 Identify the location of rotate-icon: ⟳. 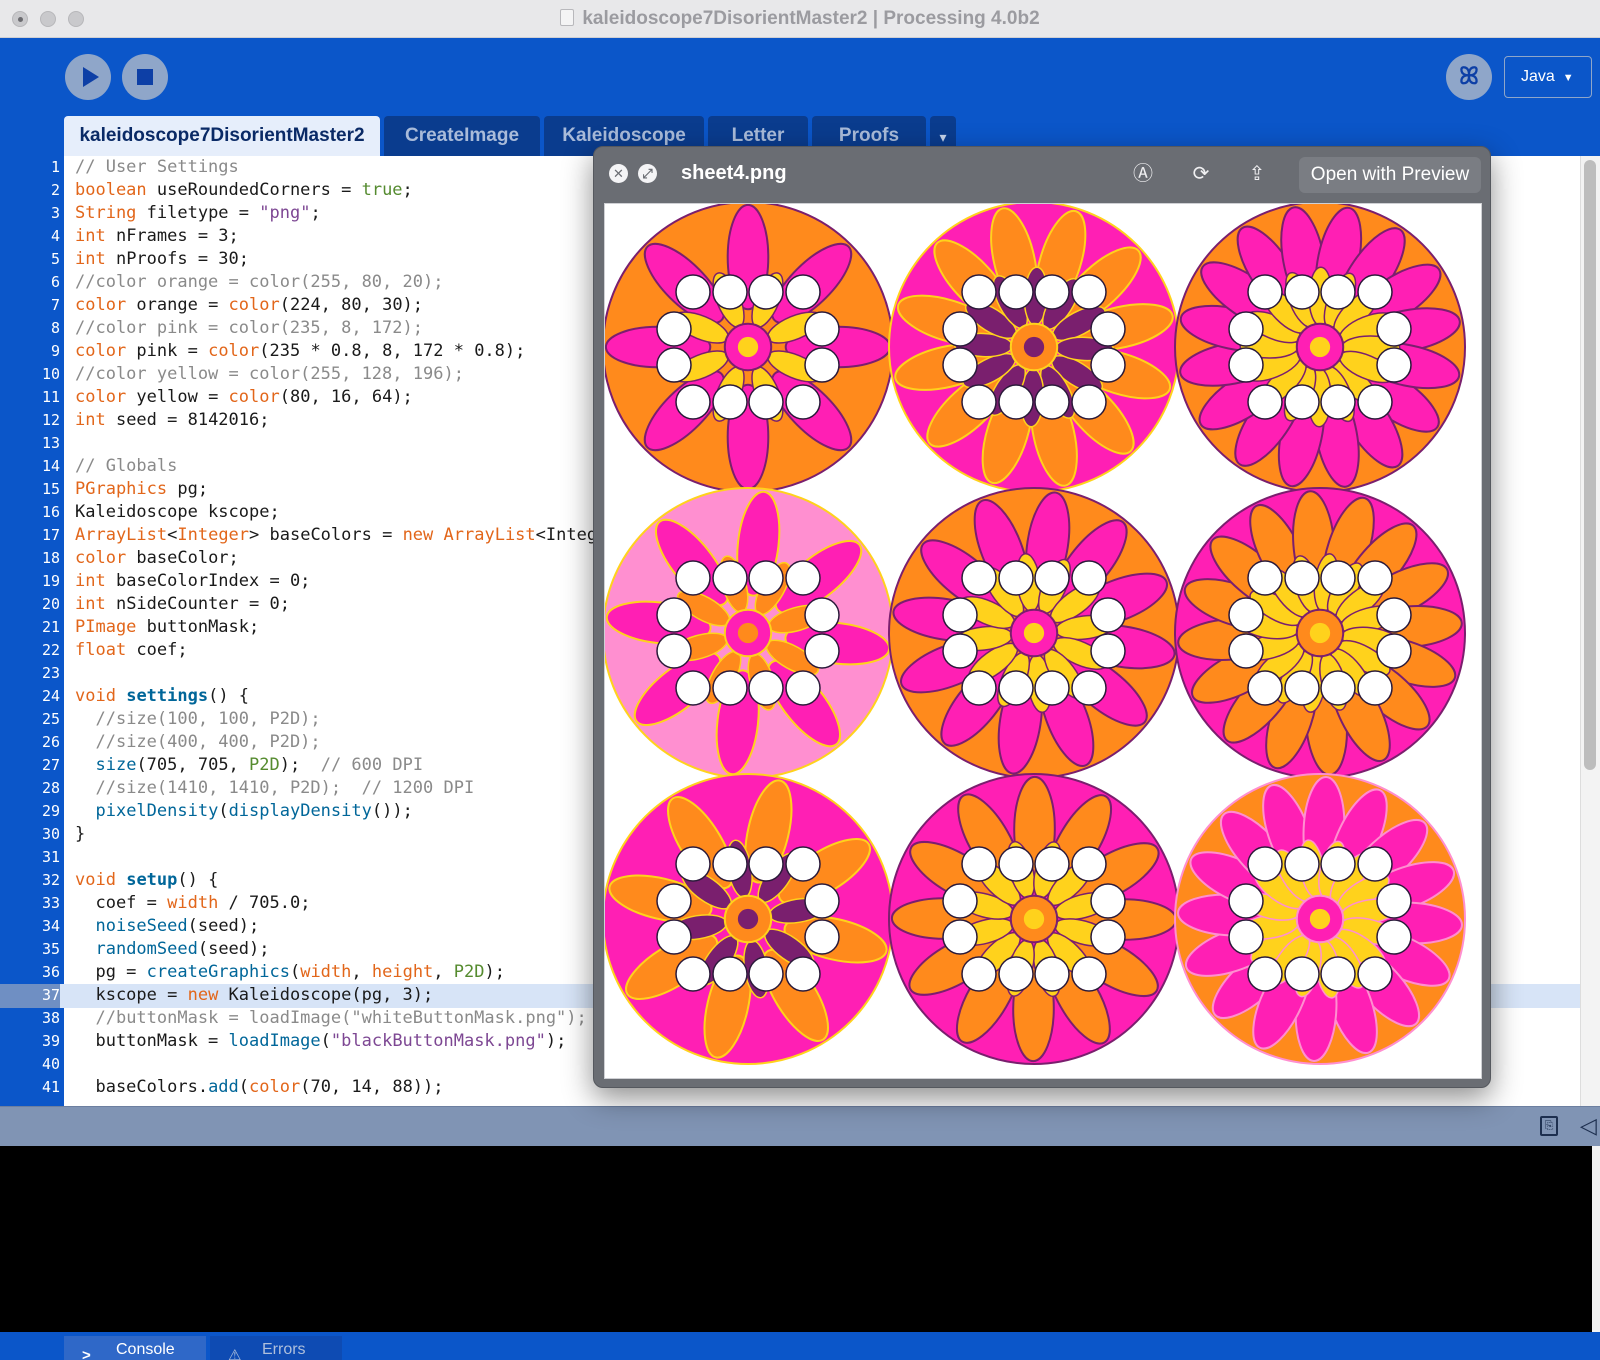
(1201, 174).